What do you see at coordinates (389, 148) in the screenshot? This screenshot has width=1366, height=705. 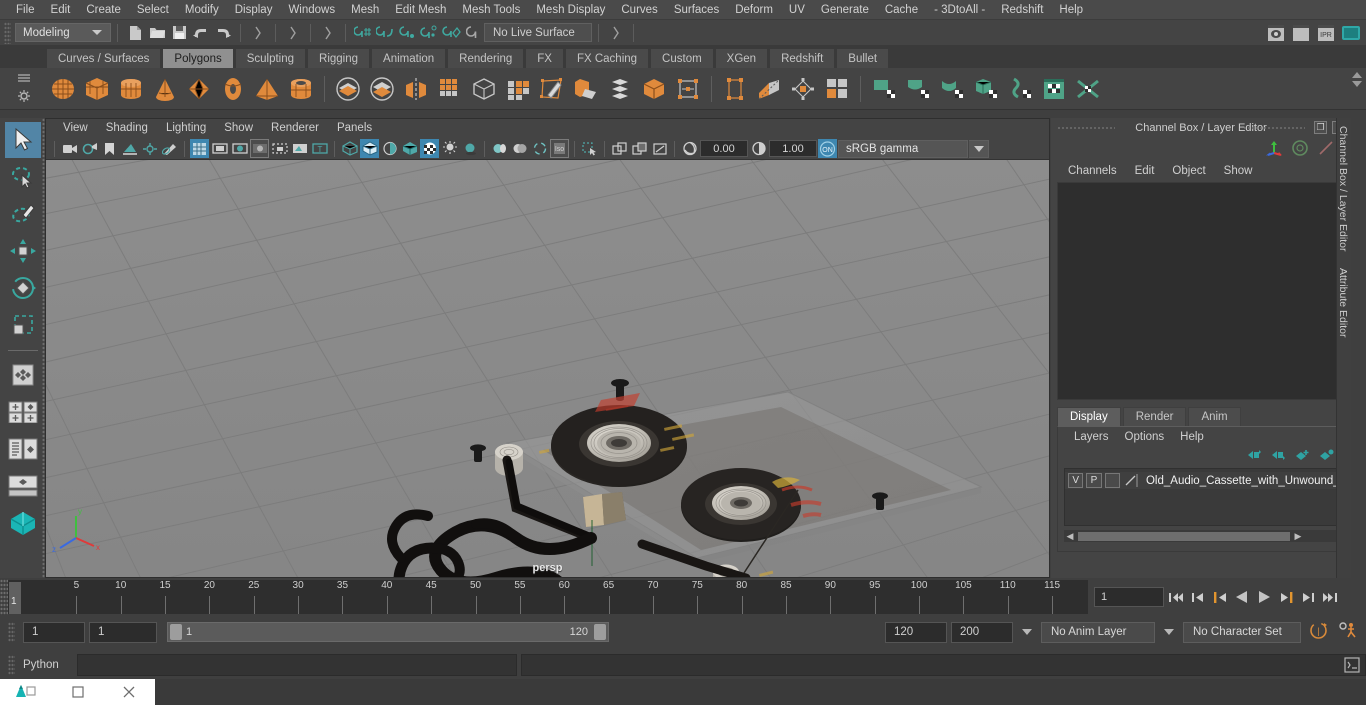 I see `shaded-wireframe-icon` at bounding box center [389, 148].